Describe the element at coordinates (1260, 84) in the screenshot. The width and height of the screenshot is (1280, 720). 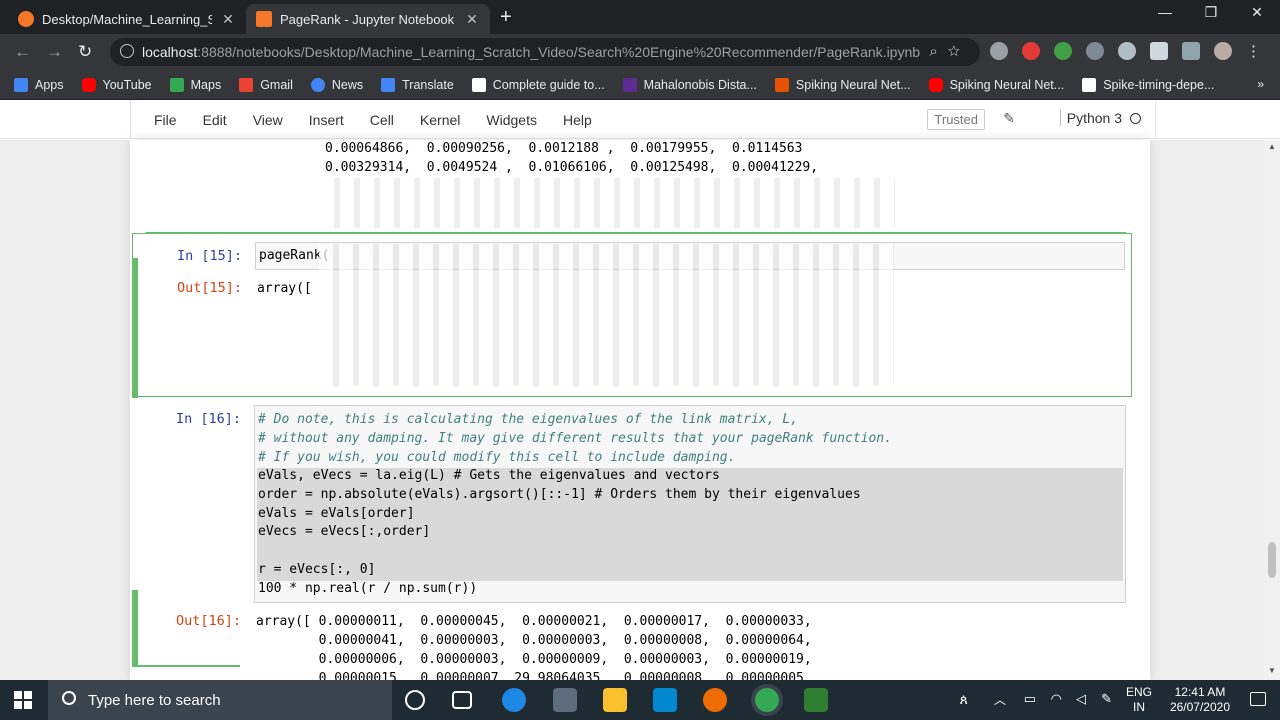
I see `more-bookmarks-icon: »` at that location.